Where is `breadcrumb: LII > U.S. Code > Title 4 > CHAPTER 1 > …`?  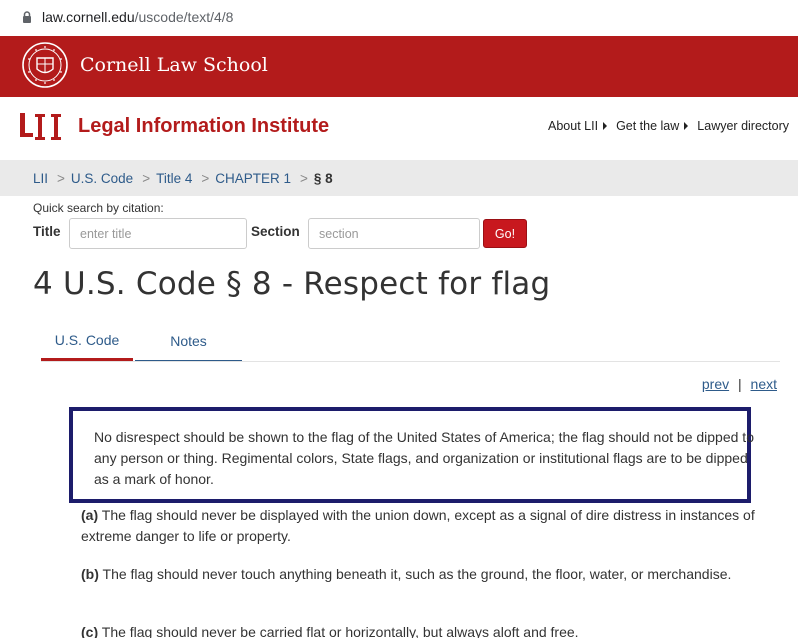
breadcrumb: LII > U.S. Code > Title 4 > CHAPTER 1 > … is located at coordinates (399, 178).